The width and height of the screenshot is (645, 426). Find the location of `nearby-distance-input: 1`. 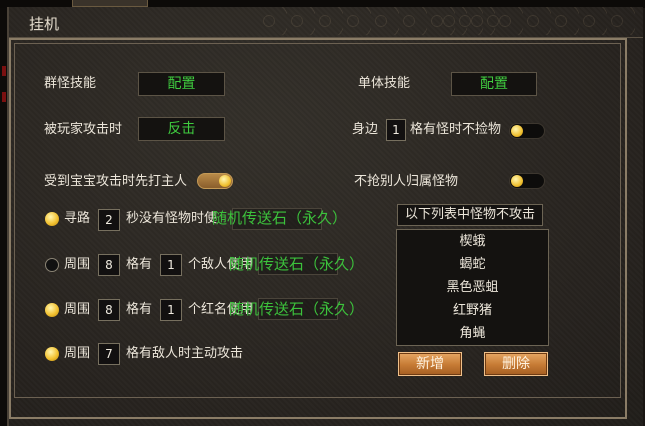

nearby-distance-input: 1 is located at coordinates (396, 130).